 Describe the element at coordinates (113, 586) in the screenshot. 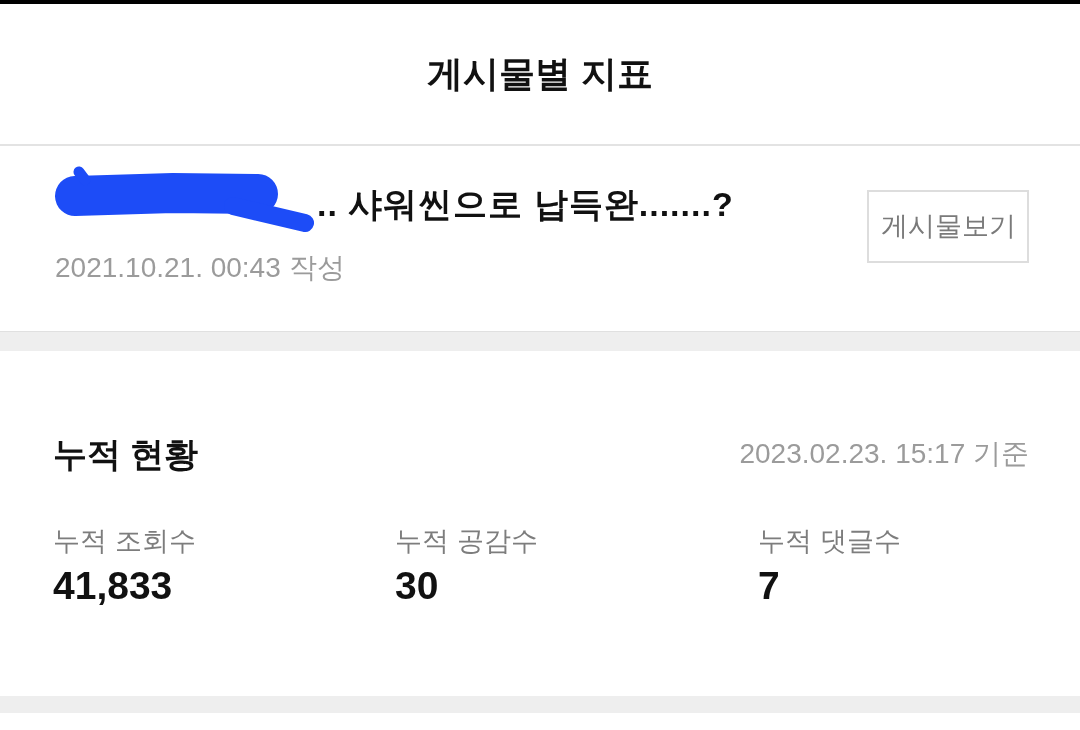

I see `stat-value: 41,833` at that location.